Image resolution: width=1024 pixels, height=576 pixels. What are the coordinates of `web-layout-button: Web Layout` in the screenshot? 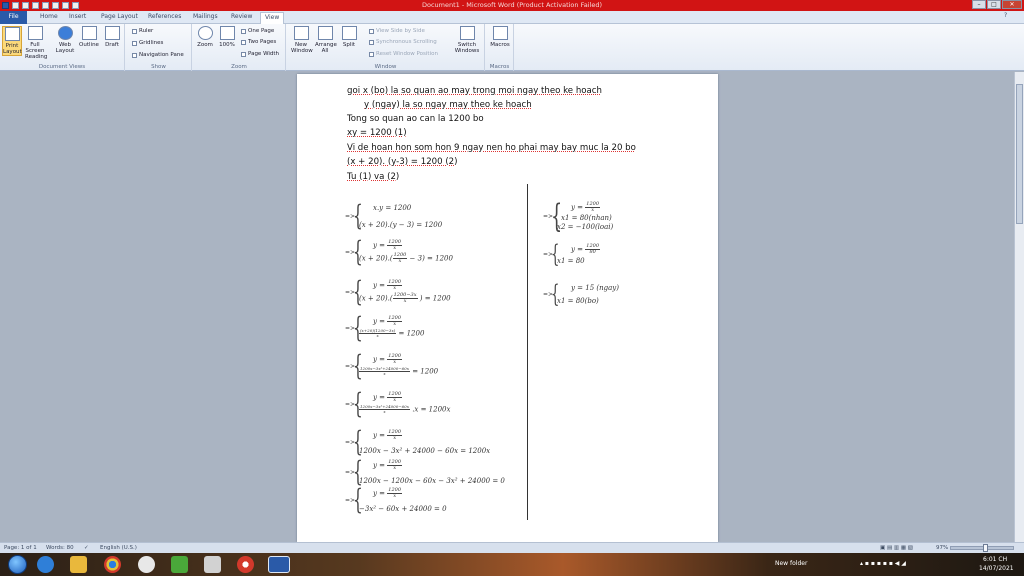 It's located at (65, 40).